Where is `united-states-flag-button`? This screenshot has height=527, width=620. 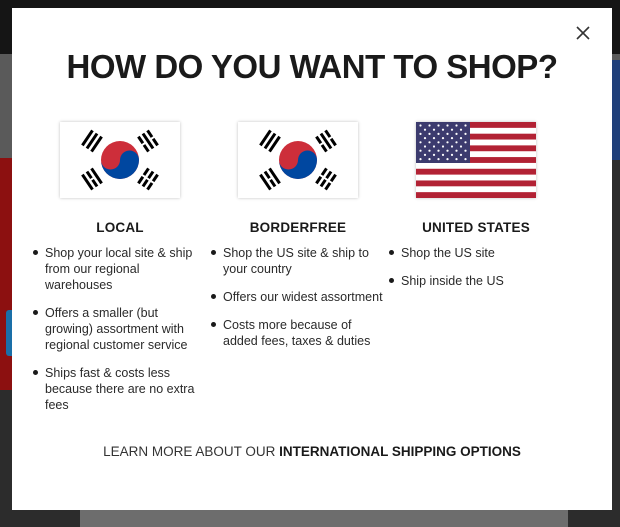 united-states-flag-button is located at coordinates (476, 160).